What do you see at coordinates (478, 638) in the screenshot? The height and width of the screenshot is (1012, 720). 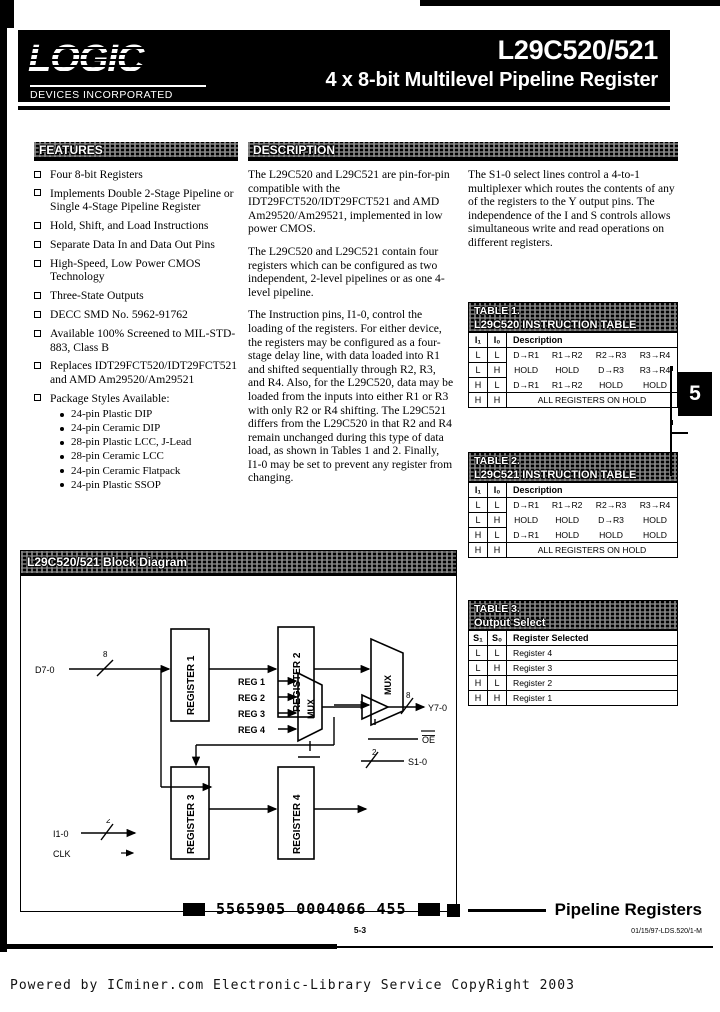 I see `table-header-cell: S₁` at bounding box center [478, 638].